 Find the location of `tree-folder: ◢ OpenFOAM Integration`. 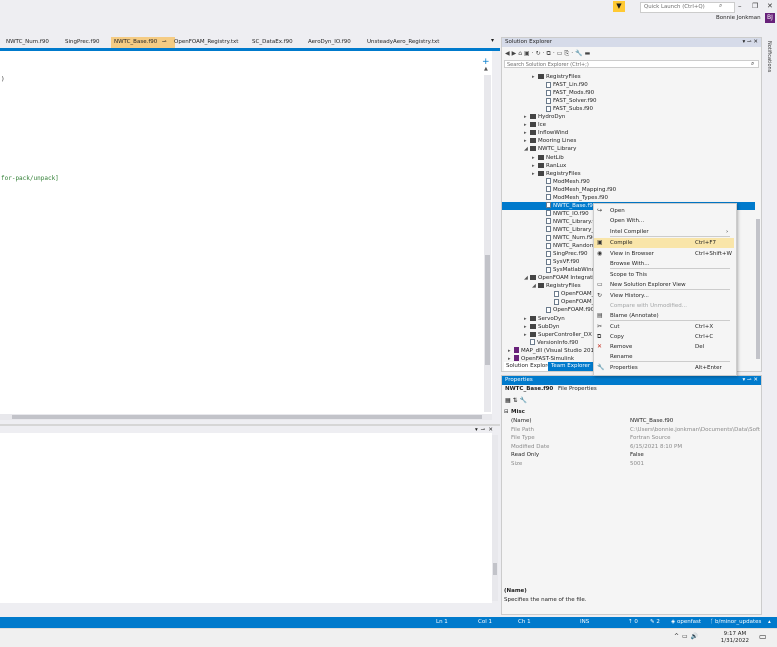

tree-folder: ◢ OpenFOAM Integration is located at coordinates (562, 278).